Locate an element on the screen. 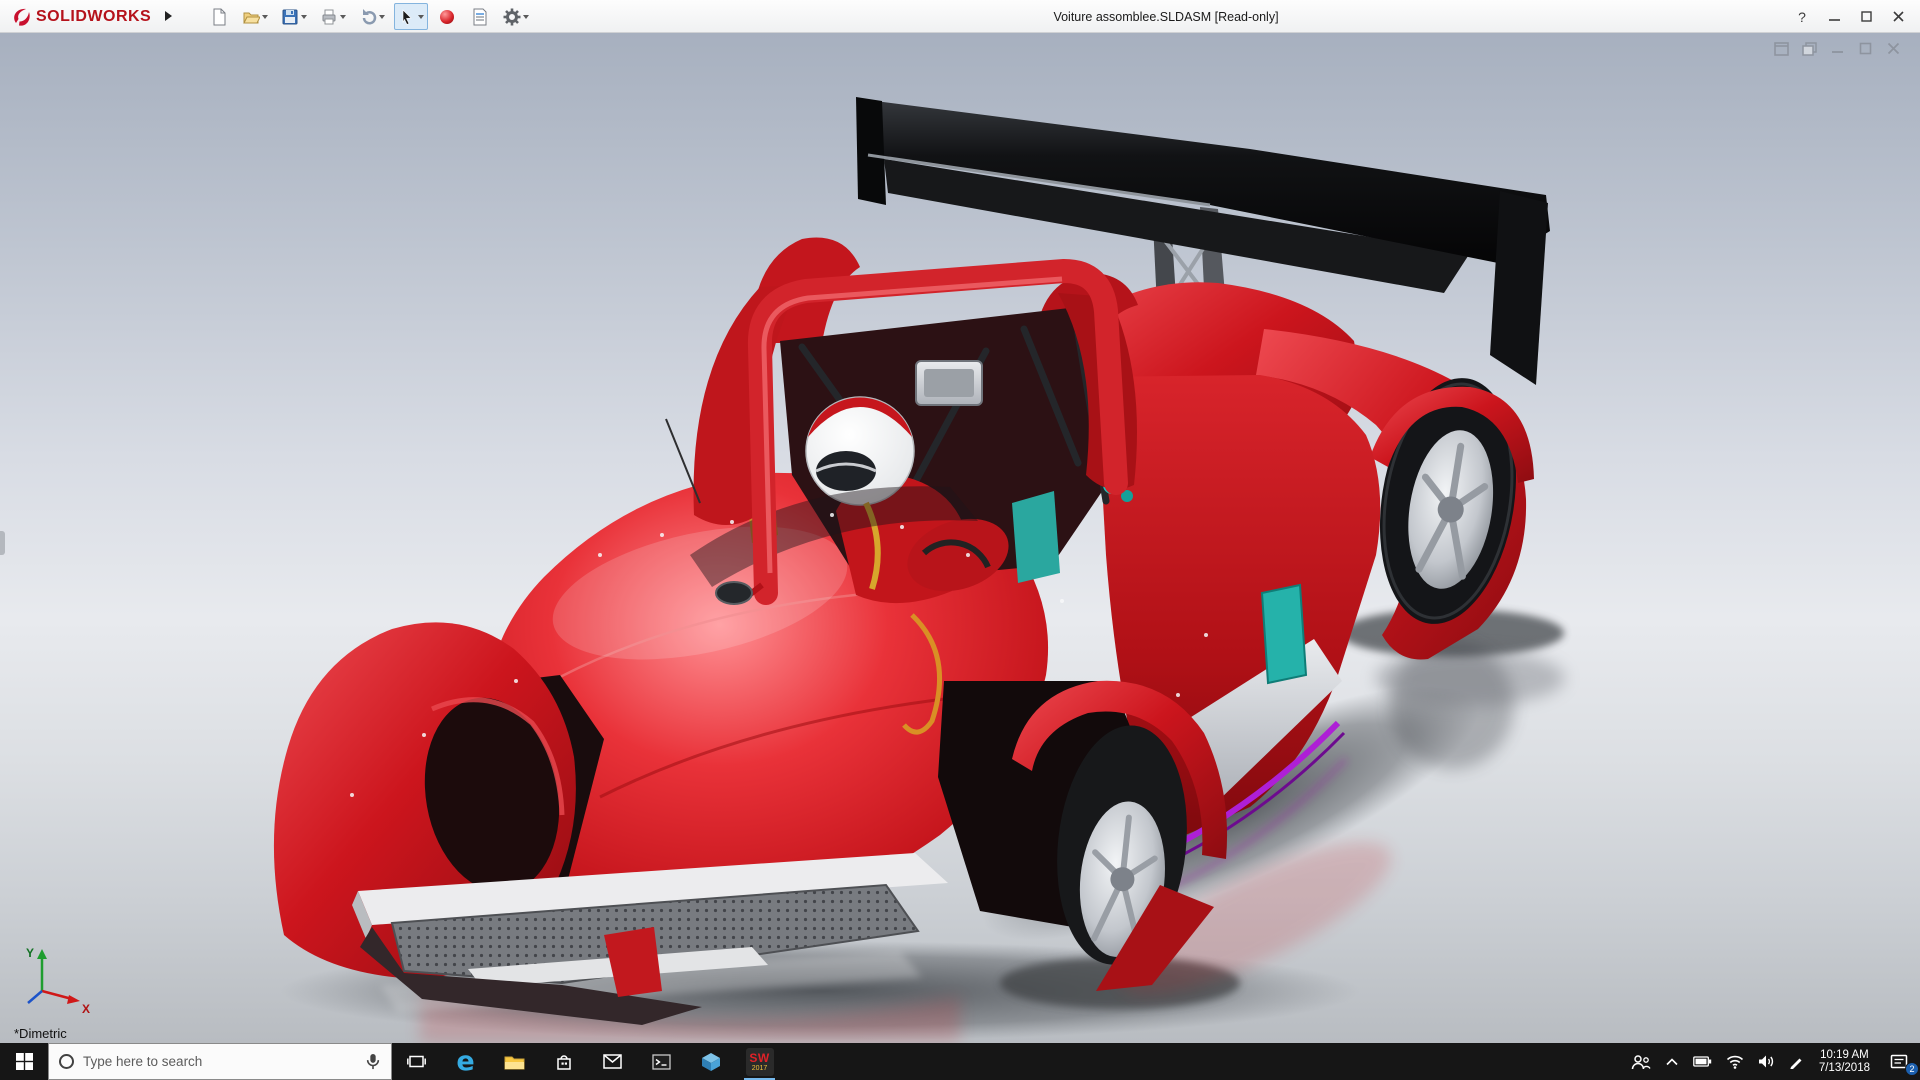  open-dropdown-caret is located at coordinates (265, 16).